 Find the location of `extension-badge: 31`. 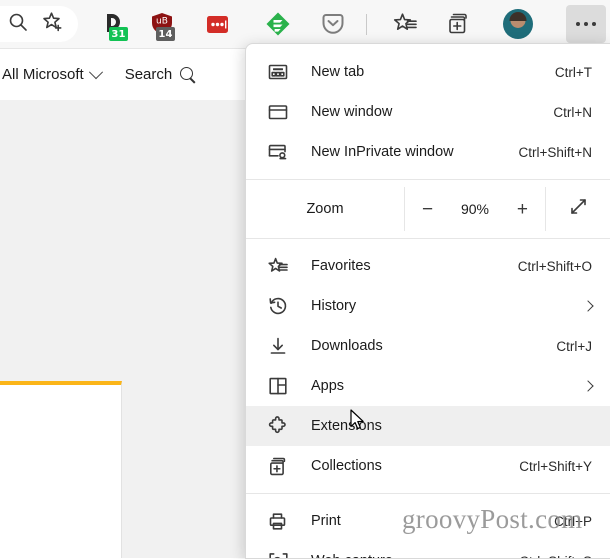

extension-badge: 31 is located at coordinates (118, 34).